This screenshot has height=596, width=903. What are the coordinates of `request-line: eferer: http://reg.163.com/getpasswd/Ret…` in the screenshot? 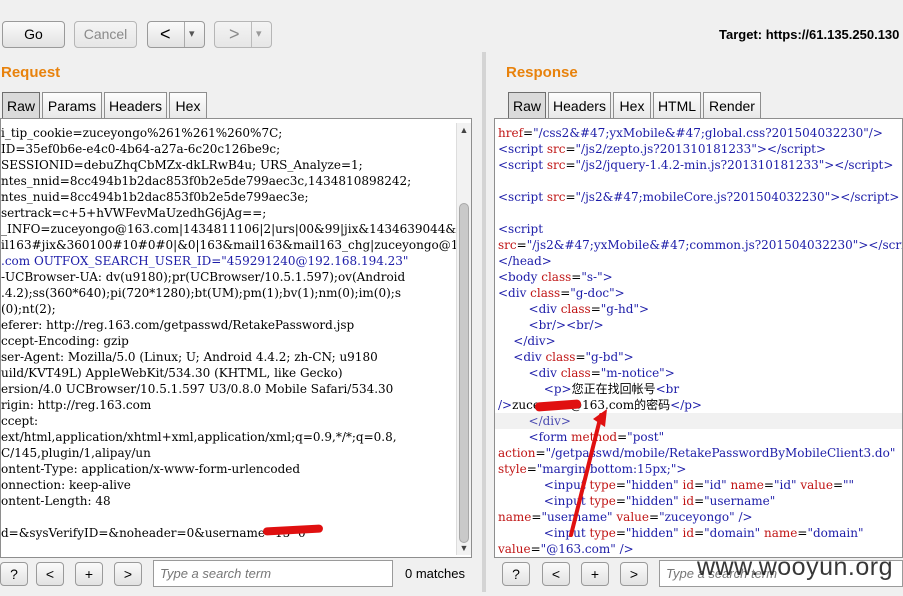 It's located at (178, 325).